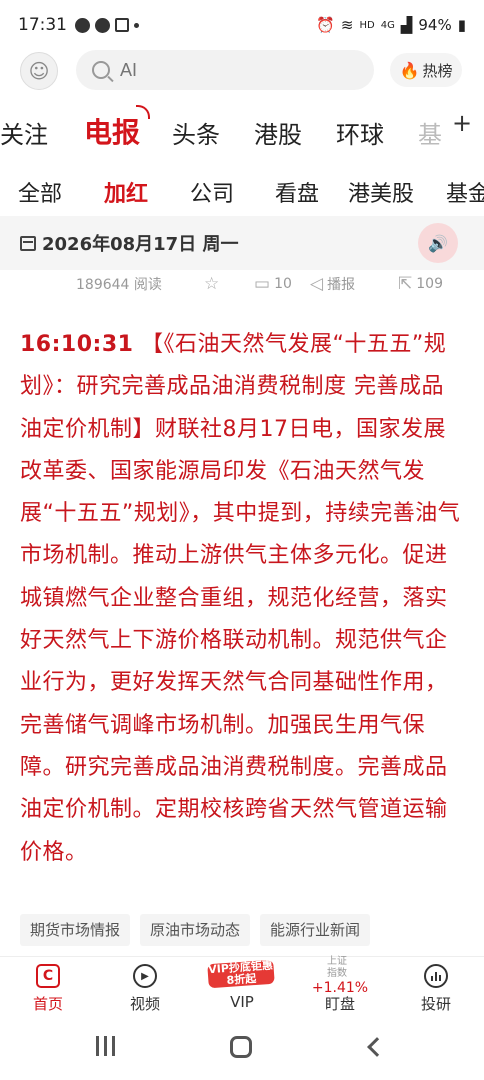 The image size is (484, 1080). What do you see at coordinates (315, 930) in the screenshot?
I see `tag-energy: 能源行业新闻` at bounding box center [315, 930].